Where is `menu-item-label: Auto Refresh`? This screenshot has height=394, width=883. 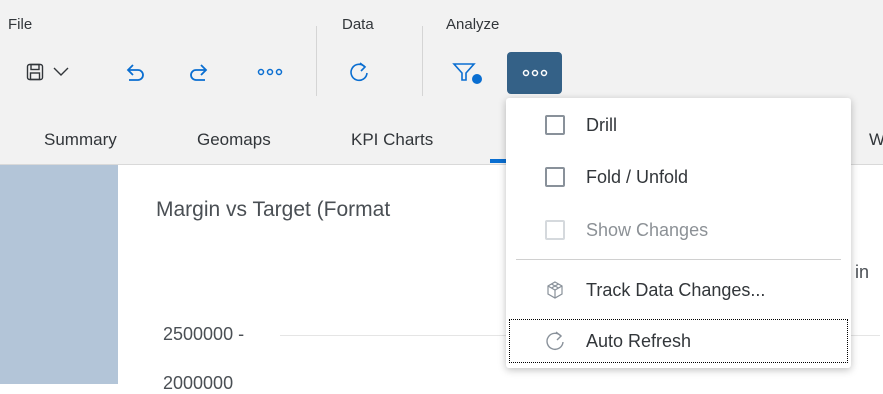 menu-item-label: Auto Refresh is located at coordinates (639, 340).